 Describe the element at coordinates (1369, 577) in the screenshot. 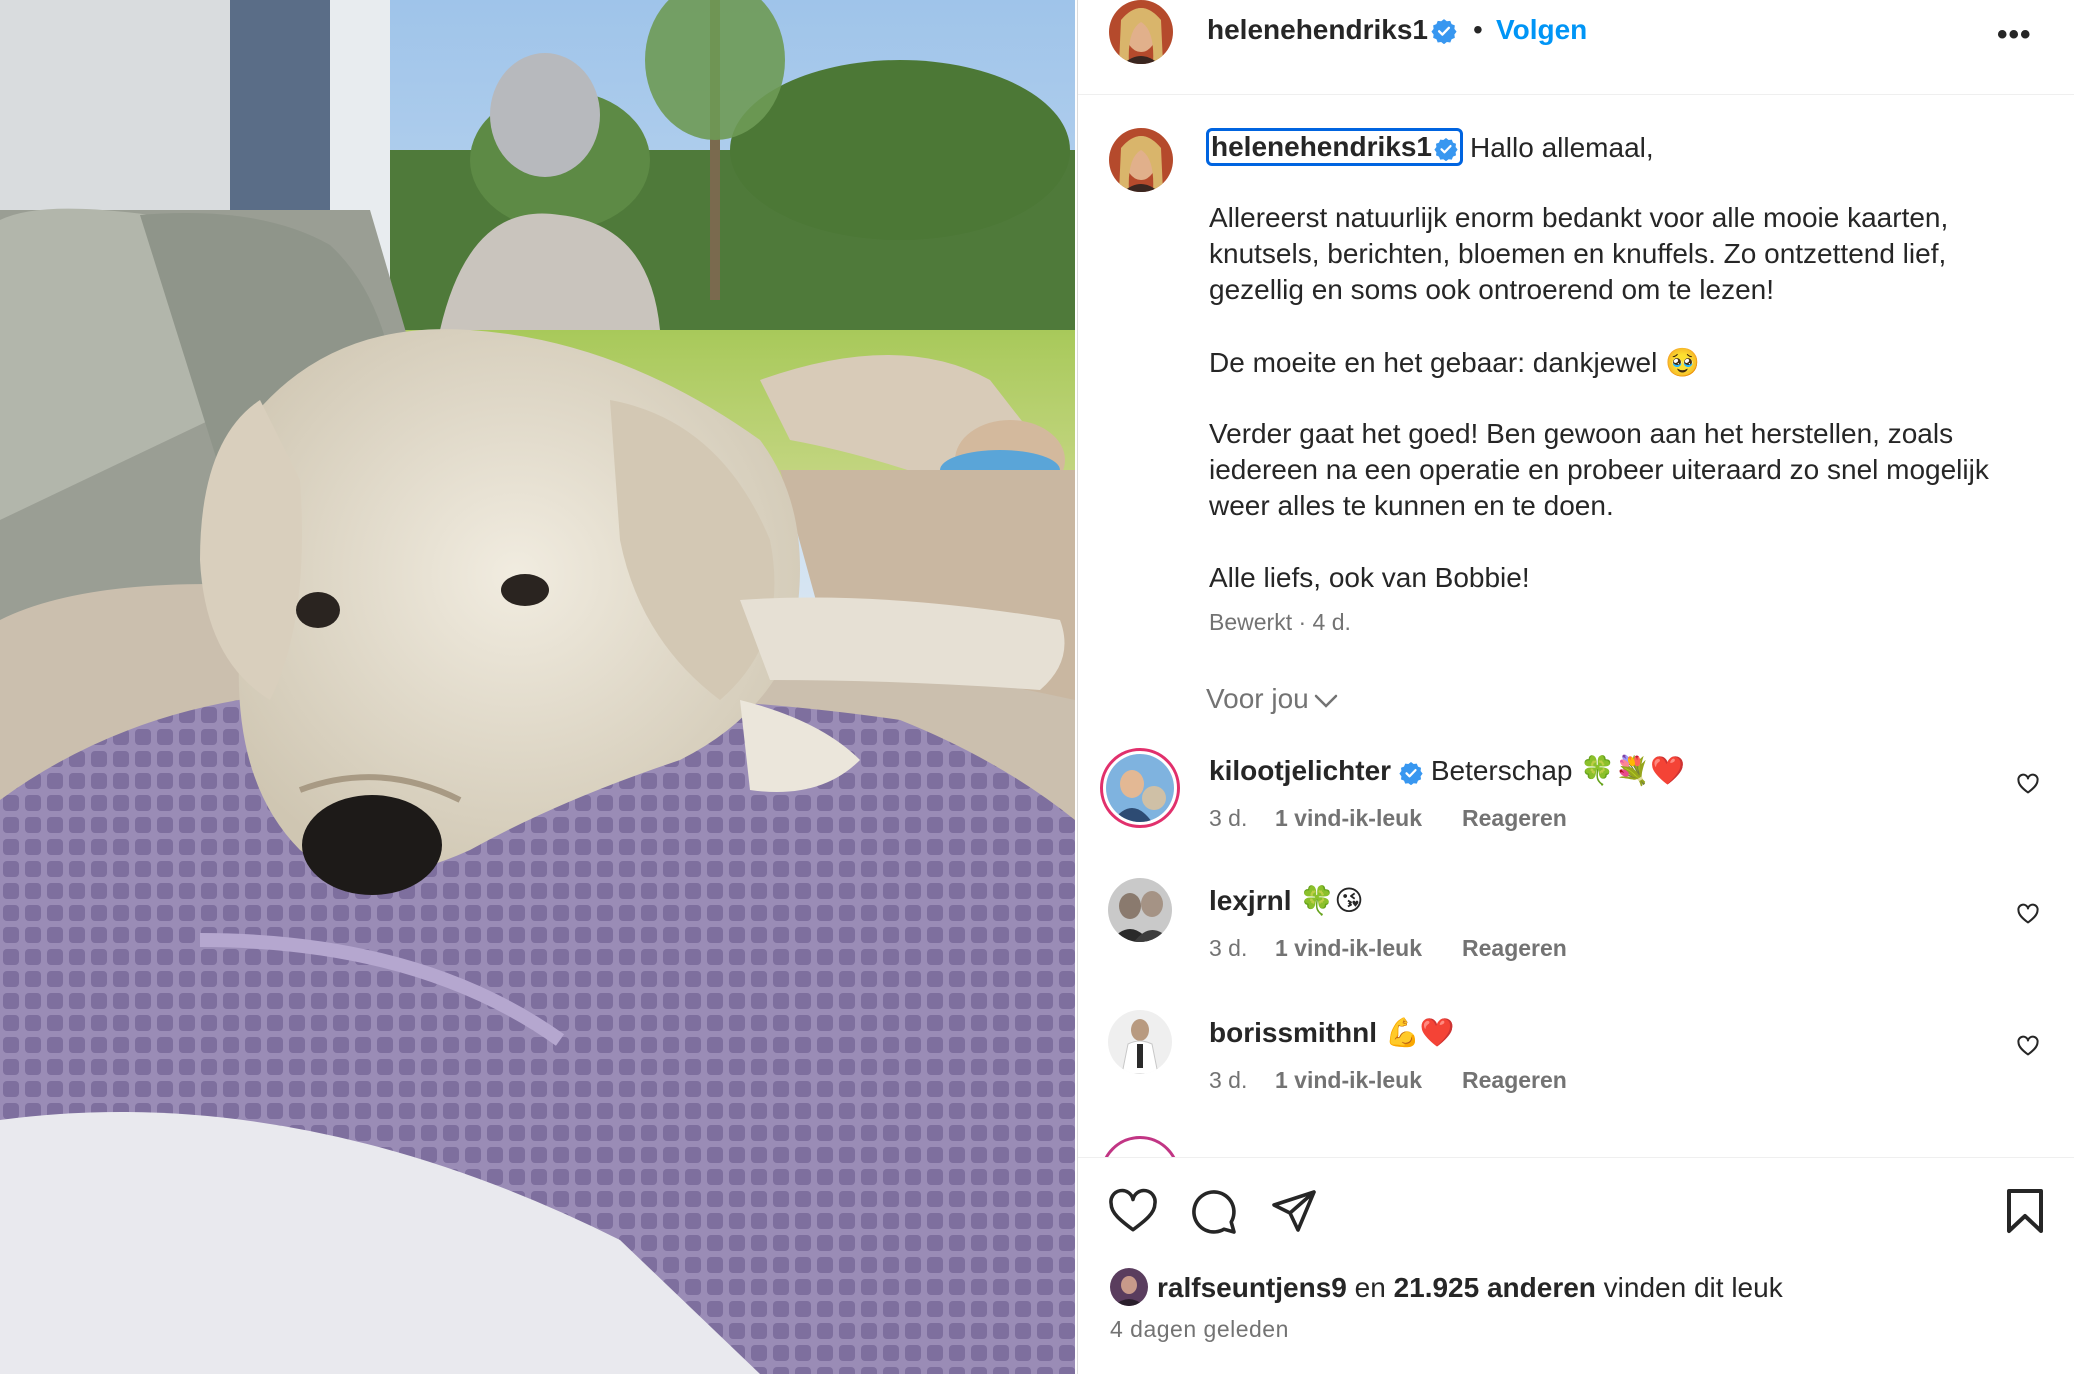

I see `caption-text-line: Alle liefs, ook van Bobbie!` at that location.